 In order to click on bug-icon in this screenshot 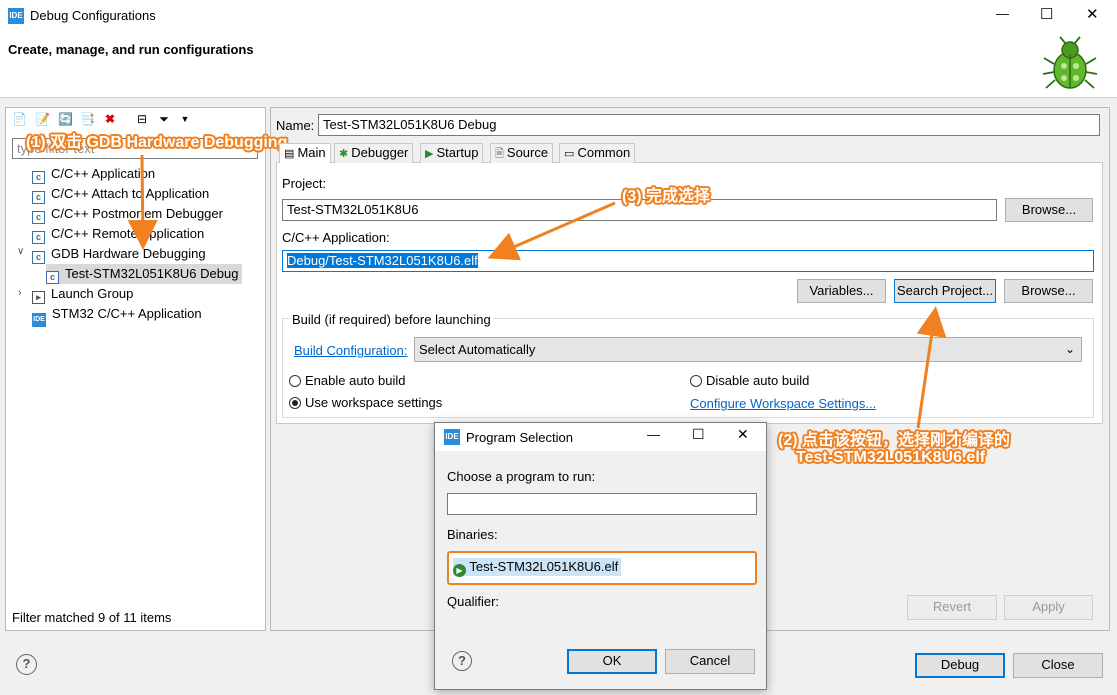, I will do `click(1070, 62)`.